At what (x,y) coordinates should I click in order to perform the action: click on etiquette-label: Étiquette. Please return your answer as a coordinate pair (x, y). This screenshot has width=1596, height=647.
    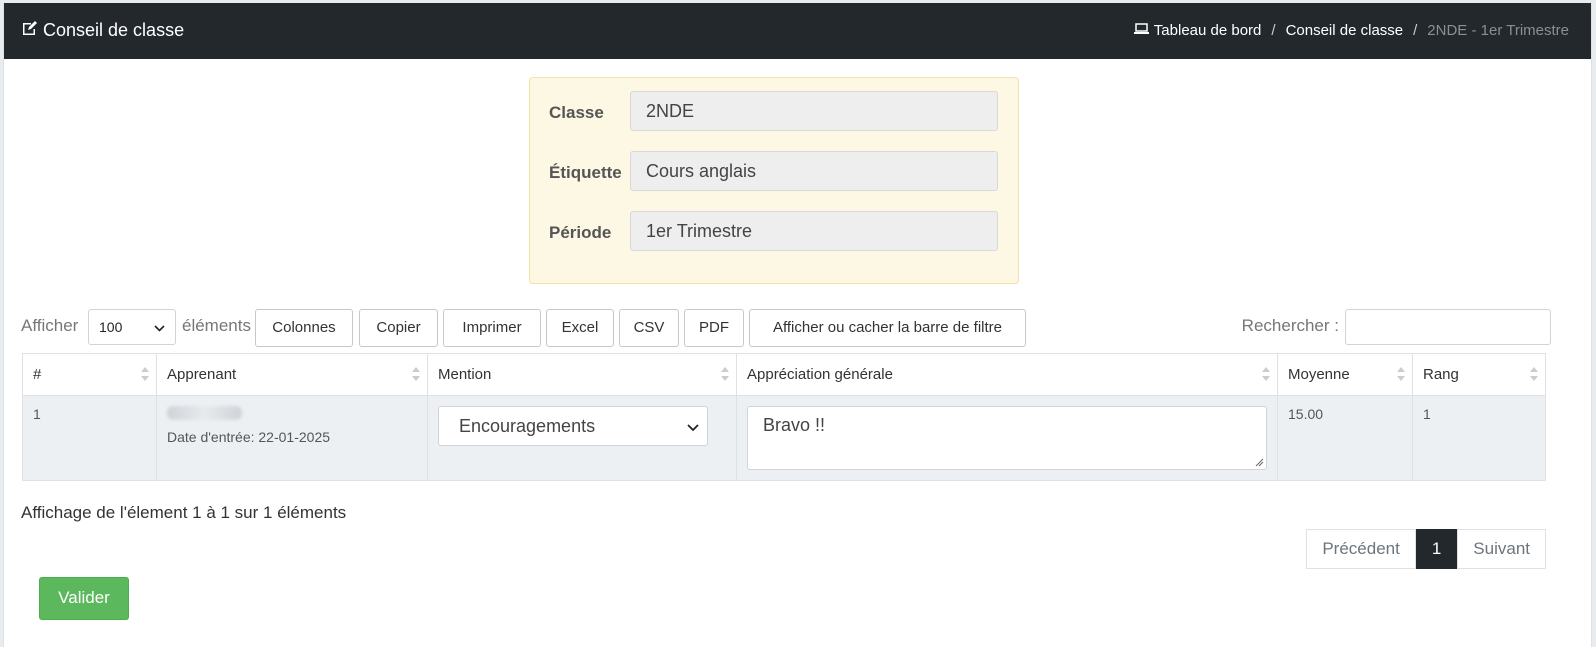
    Looking at the image, I should click on (585, 172).